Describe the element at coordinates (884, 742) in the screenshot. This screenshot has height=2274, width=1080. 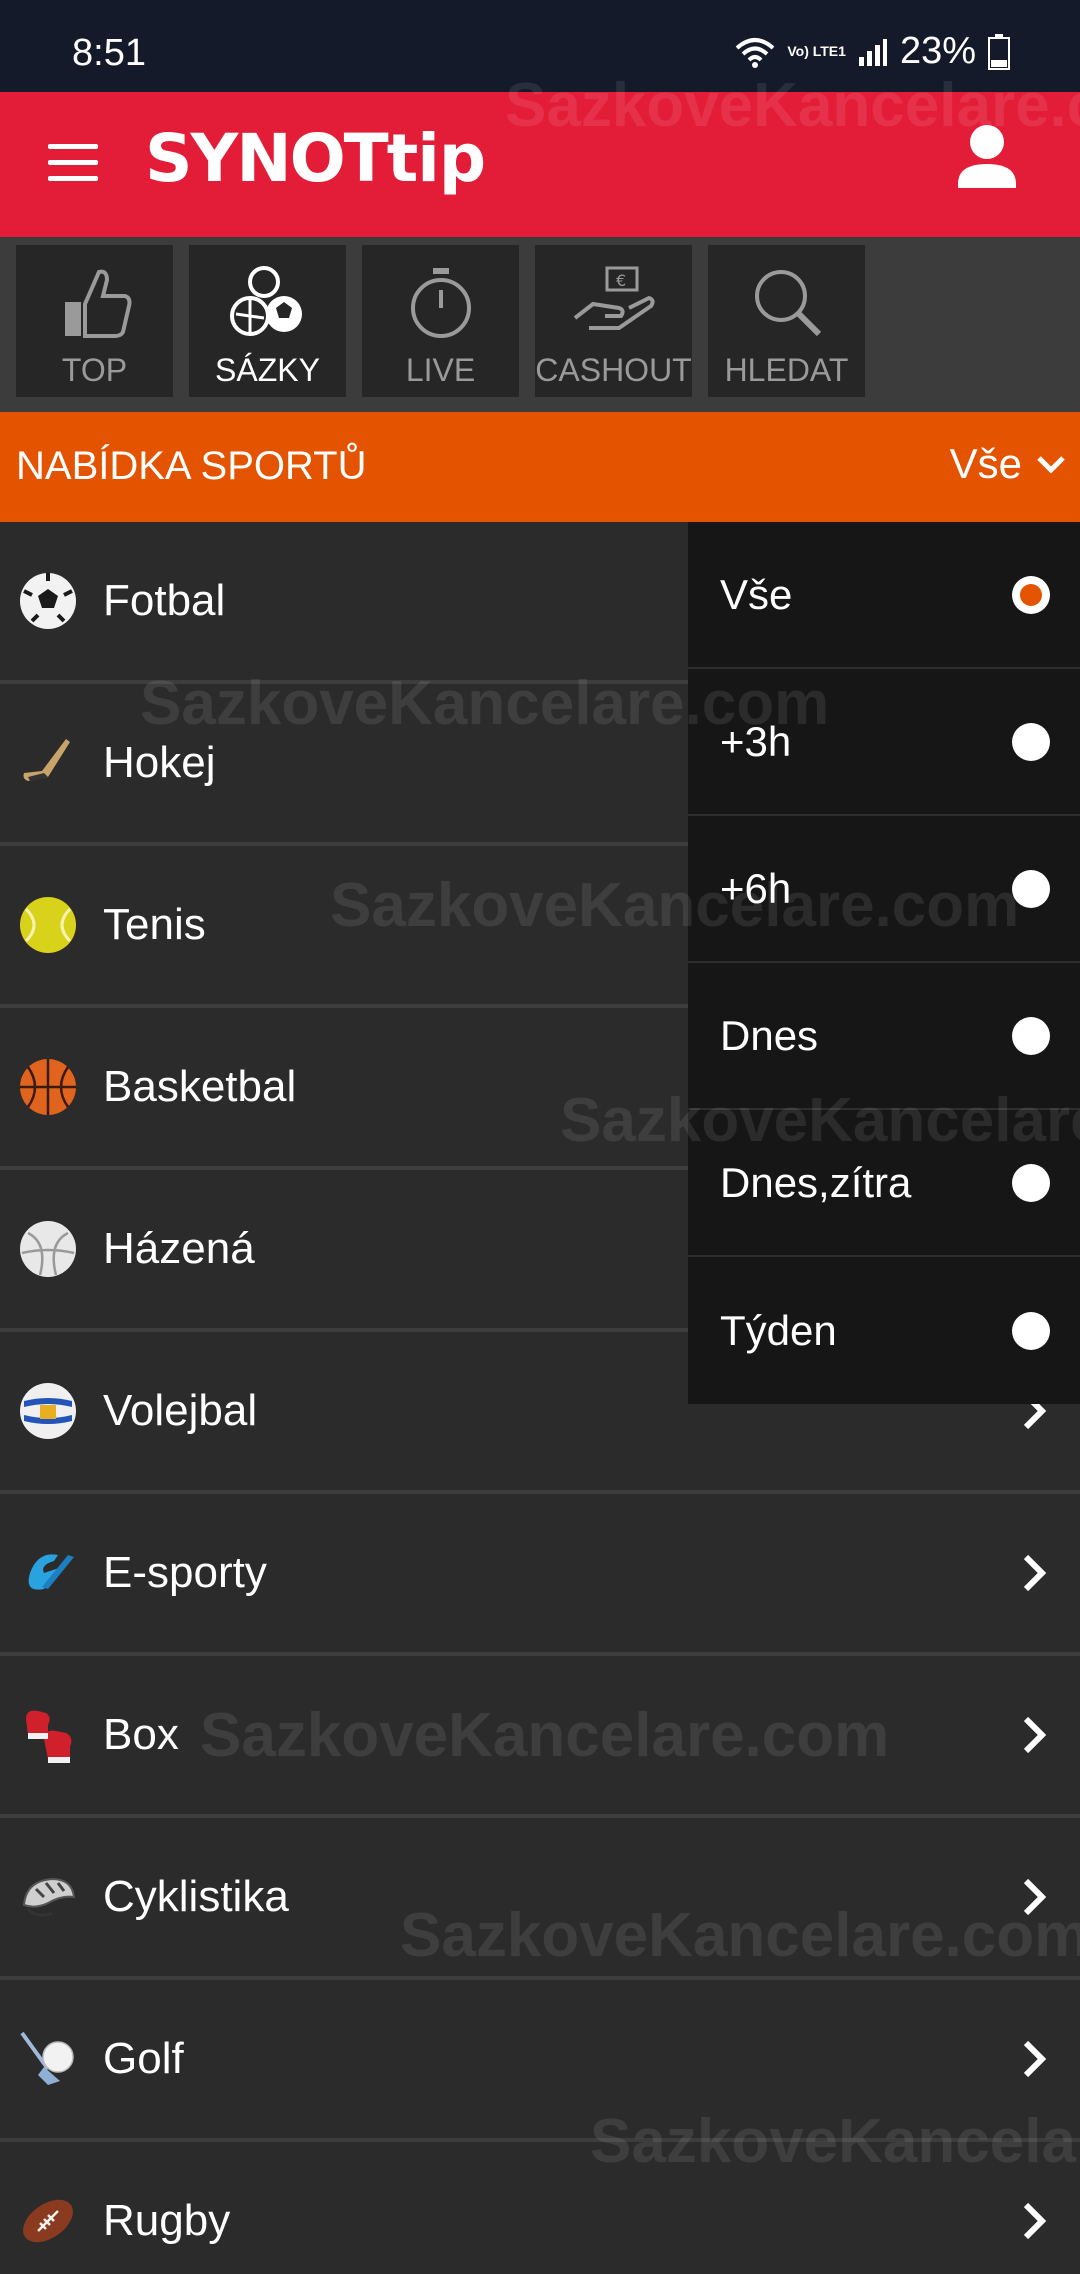
I see `filter-option-3h: +3h` at that location.